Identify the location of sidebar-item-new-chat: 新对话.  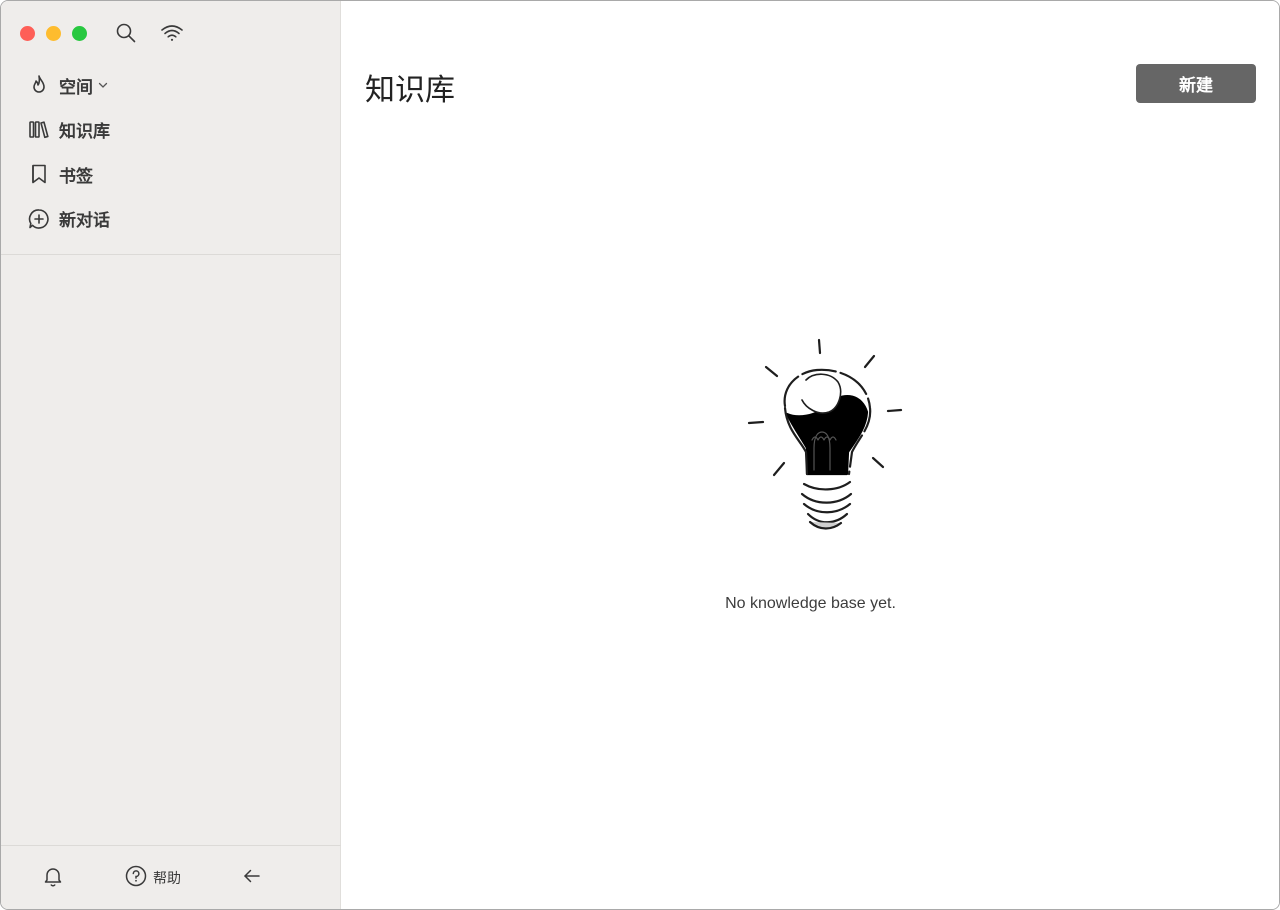
(171, 219).